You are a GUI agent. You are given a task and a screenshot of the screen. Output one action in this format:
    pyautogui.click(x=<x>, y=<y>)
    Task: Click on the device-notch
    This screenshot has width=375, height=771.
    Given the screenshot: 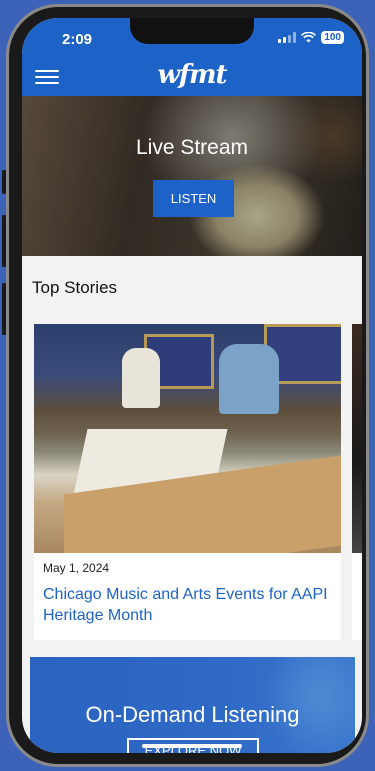 What is the action you would take?
    pyautogui.click(x=192, y=31)
    